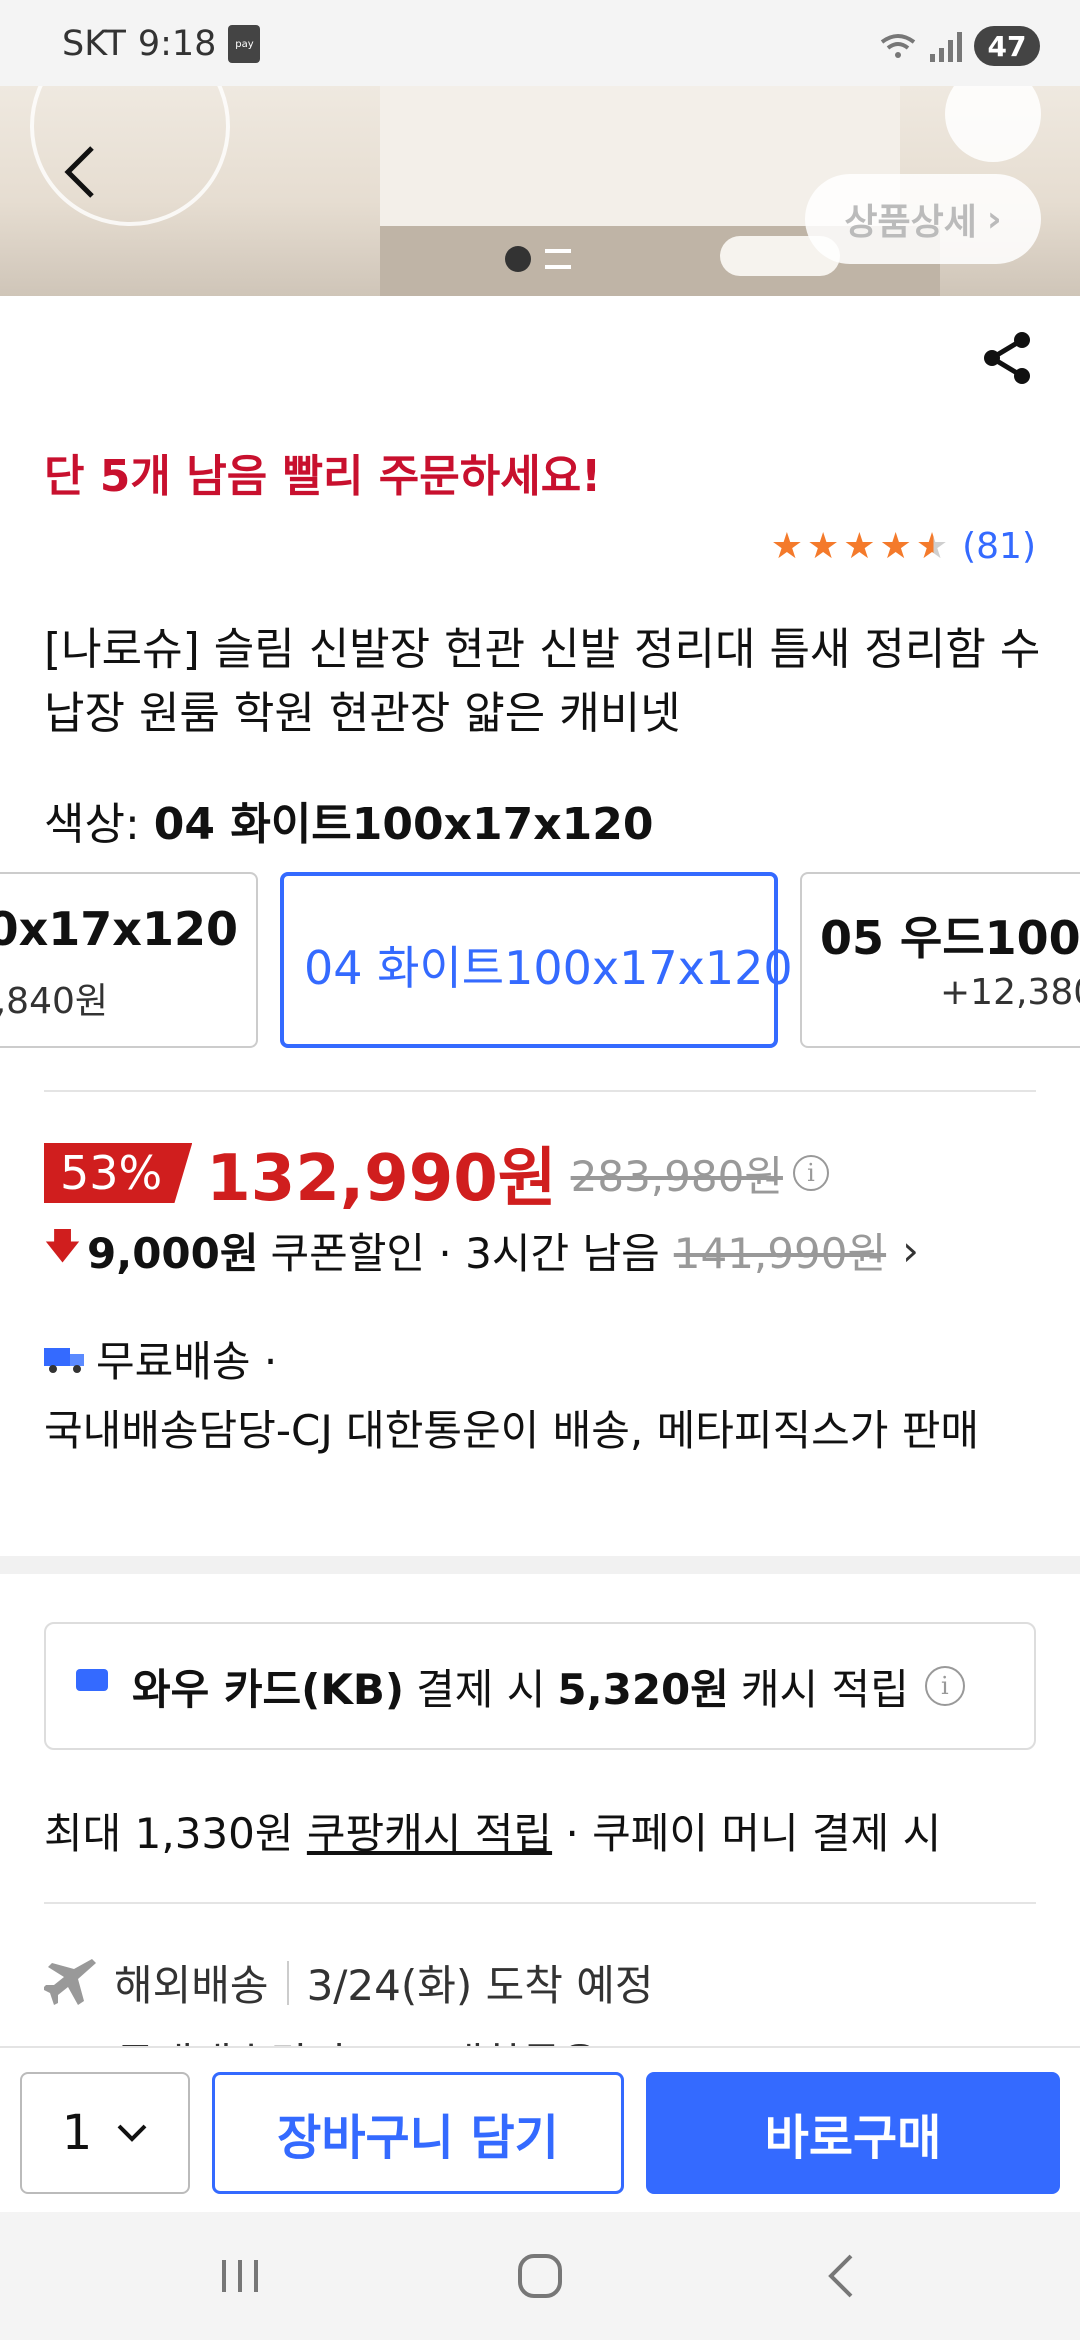 This screenshot has width=1080, height=2340. I want to click on clock: 9:18, so click(177, 44).